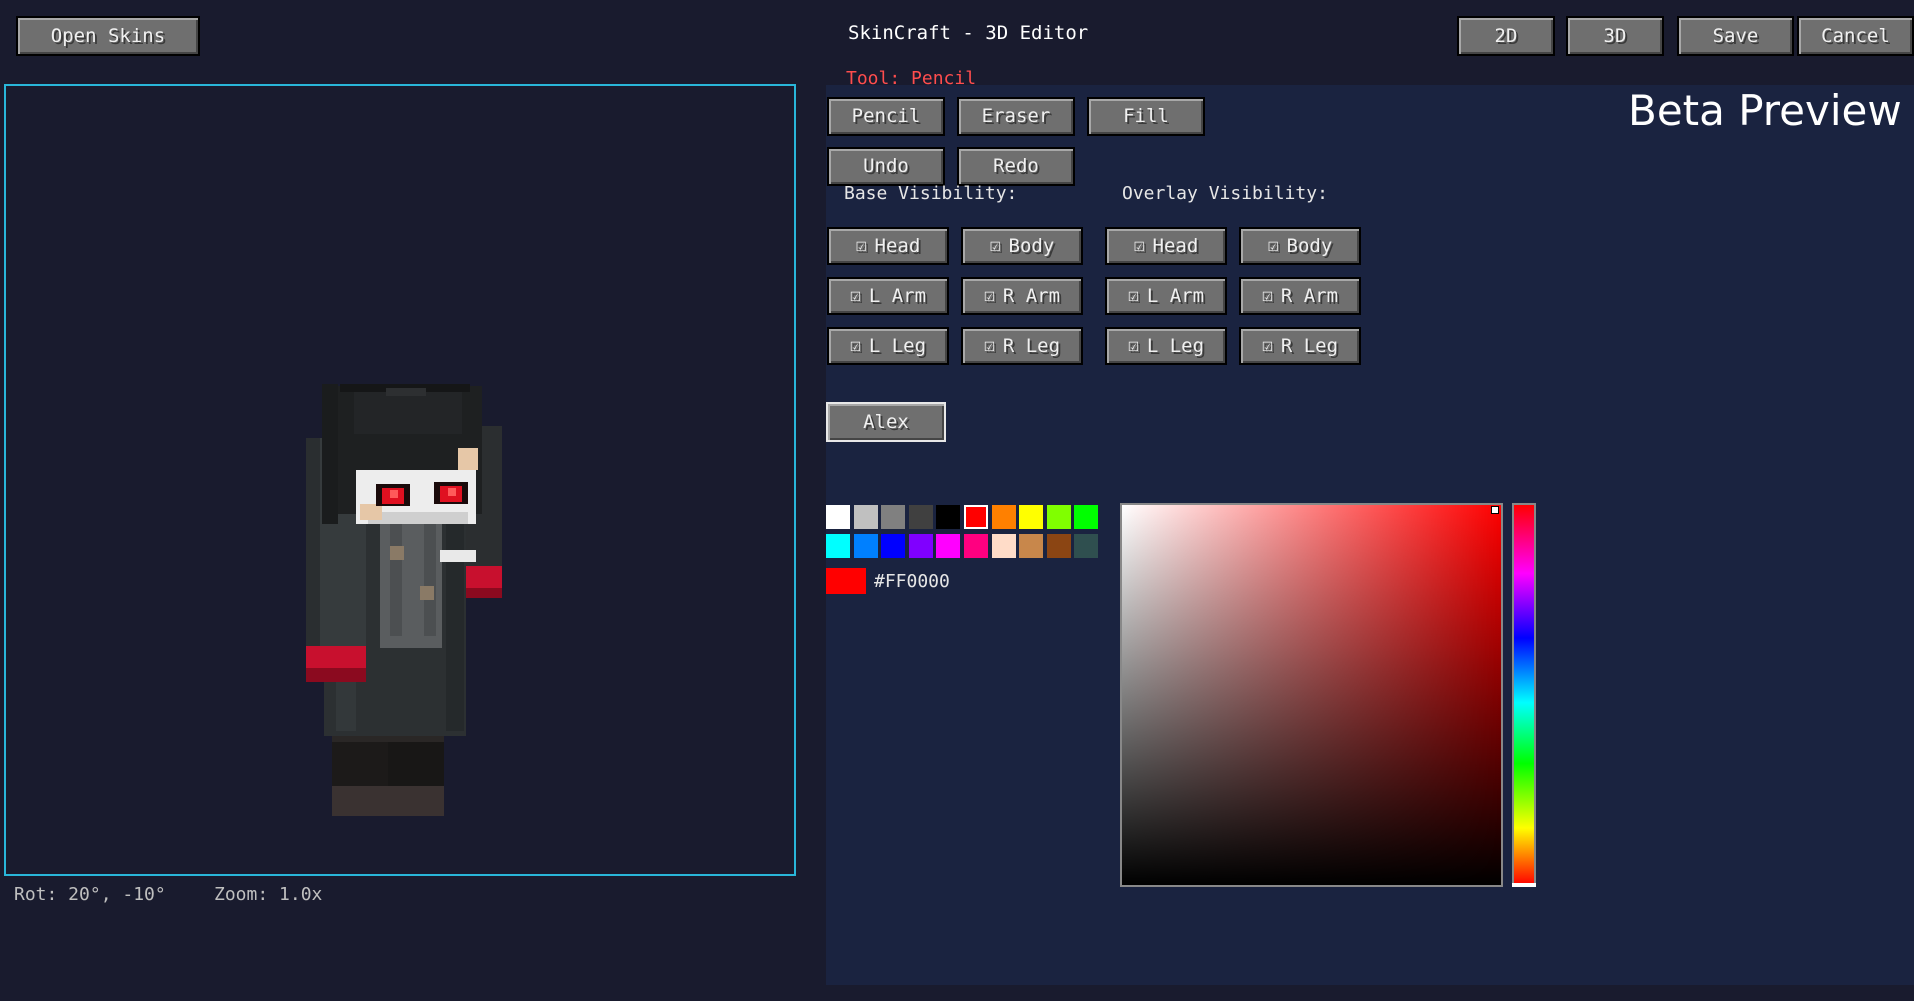 The height and width of the screenshot is (1001, 1914). I want to click on pencil-tool-button: Pencil, so click(886, 116).